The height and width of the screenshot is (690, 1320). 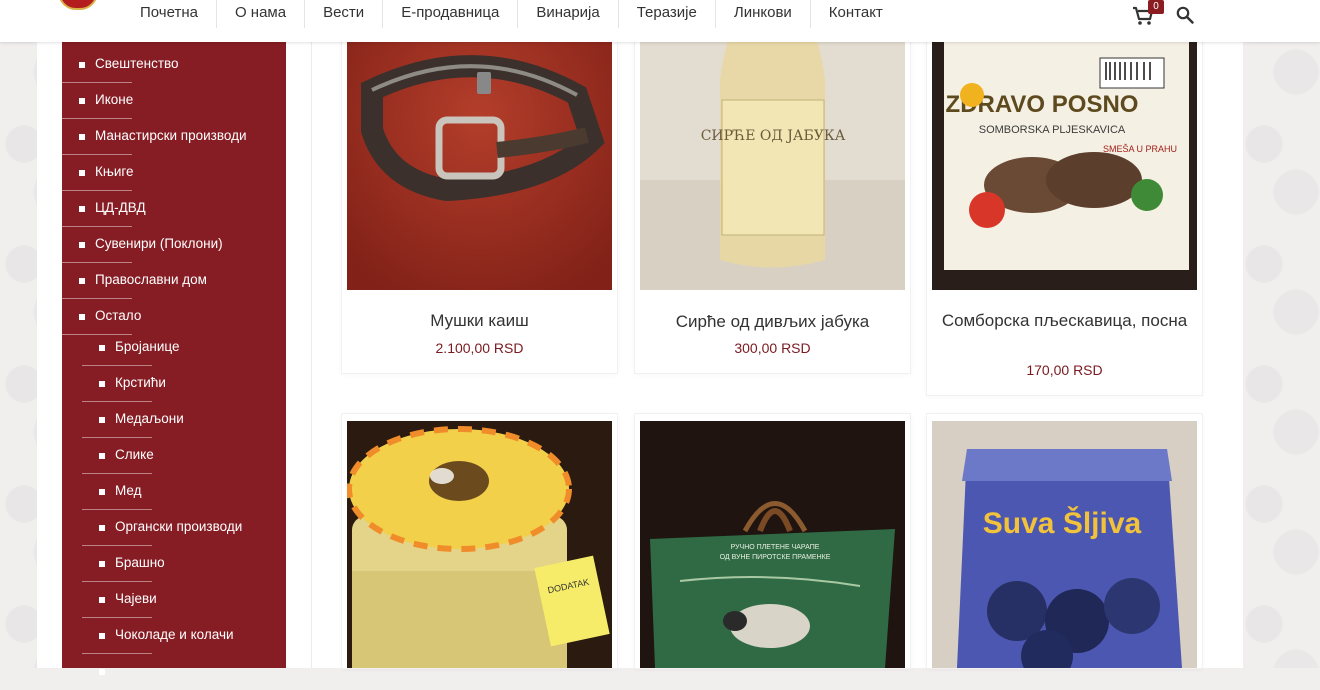 What do you see at coordinates (169, 14) in the screenshot?
I see `nav-item-pocetna: Почетна` at bounding box center [169, 14].